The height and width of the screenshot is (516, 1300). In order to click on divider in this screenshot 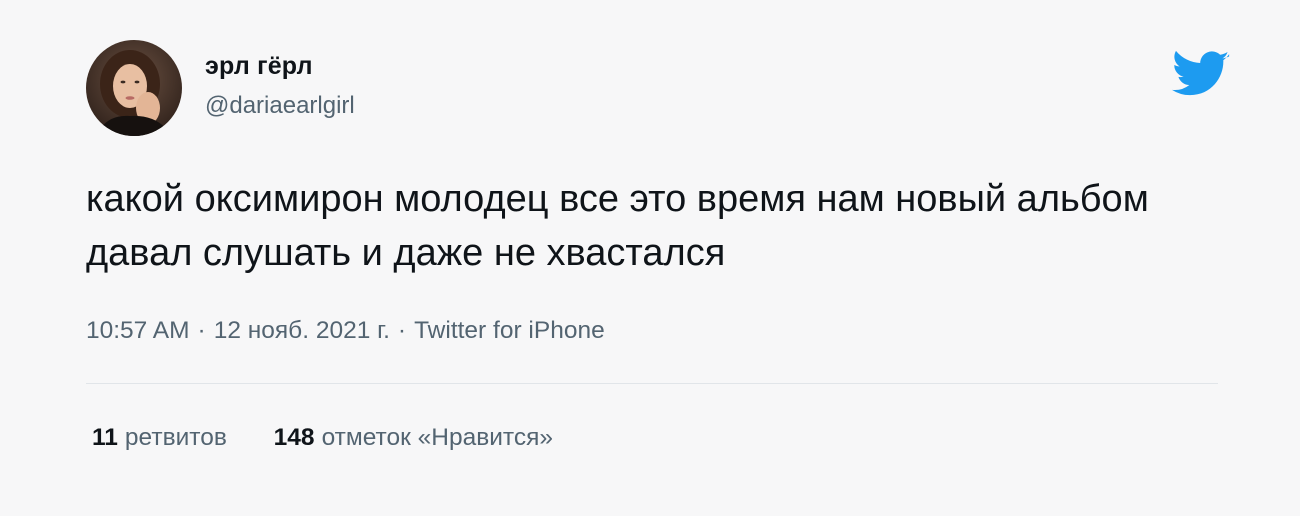, I will do `click(652, 383)`.